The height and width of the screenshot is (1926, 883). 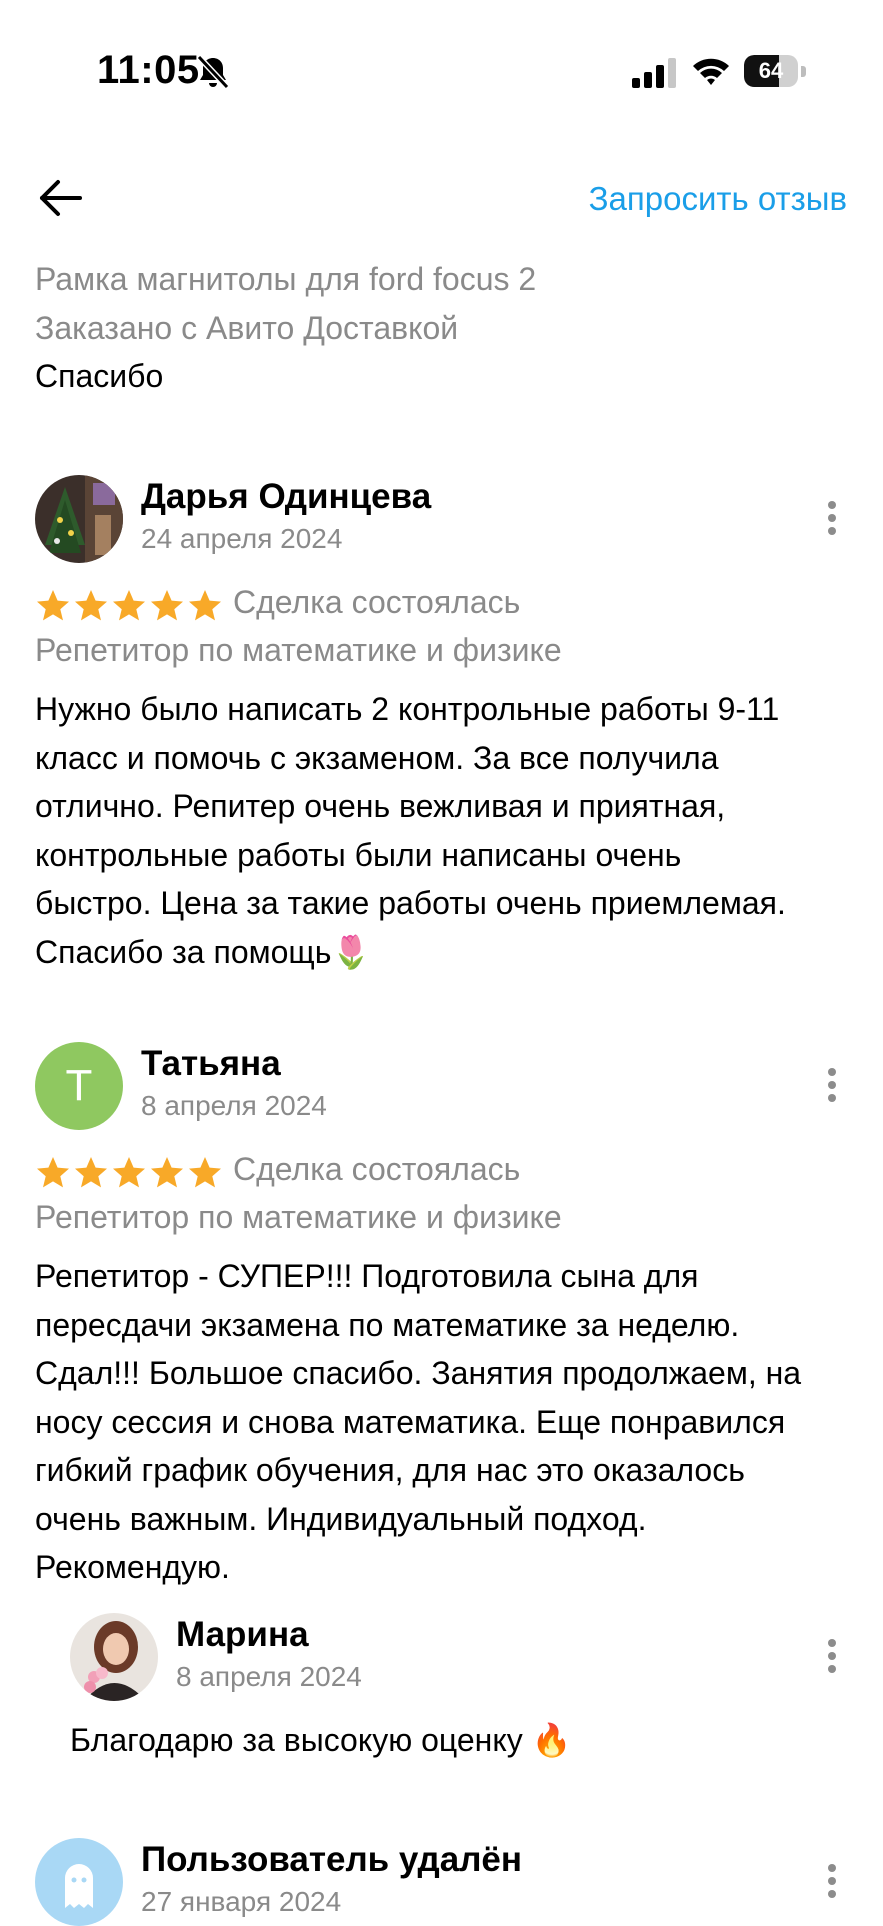 What do you see at coordinates (358, 854) in the screenshot?
I see `review-text-line: контрольные работы были написаны очень` at bounding box center [358, 854].